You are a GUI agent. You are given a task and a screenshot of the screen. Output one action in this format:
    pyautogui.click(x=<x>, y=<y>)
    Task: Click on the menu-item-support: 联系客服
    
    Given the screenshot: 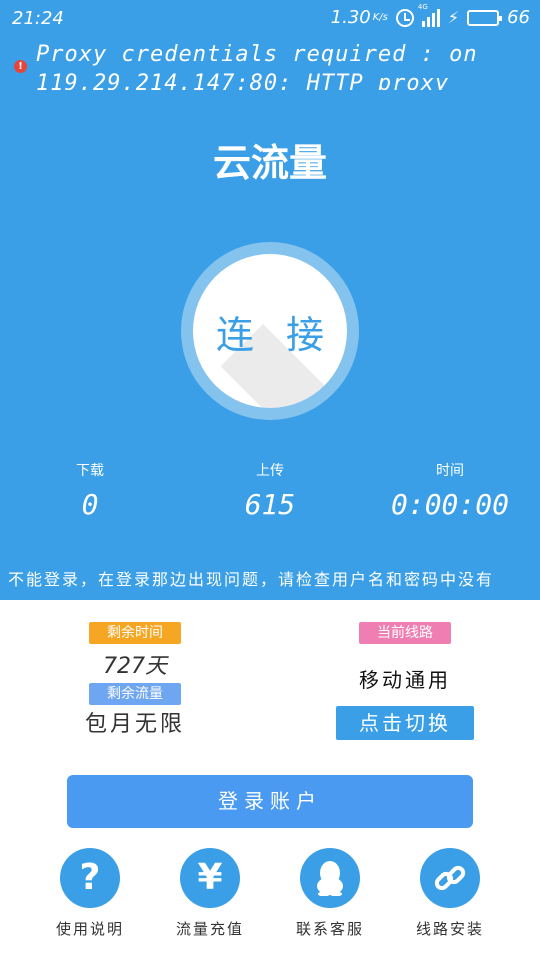 What is the action you would take?
    pyautogui.click(x=330, y=893)
    